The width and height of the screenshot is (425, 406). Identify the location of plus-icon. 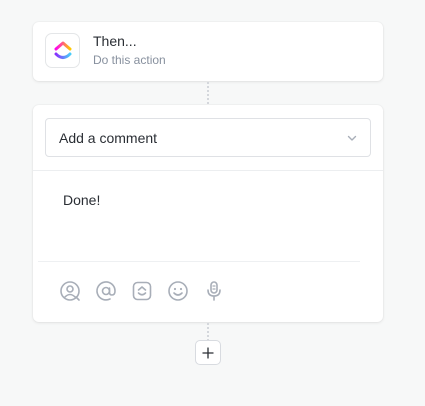
(208, 352).